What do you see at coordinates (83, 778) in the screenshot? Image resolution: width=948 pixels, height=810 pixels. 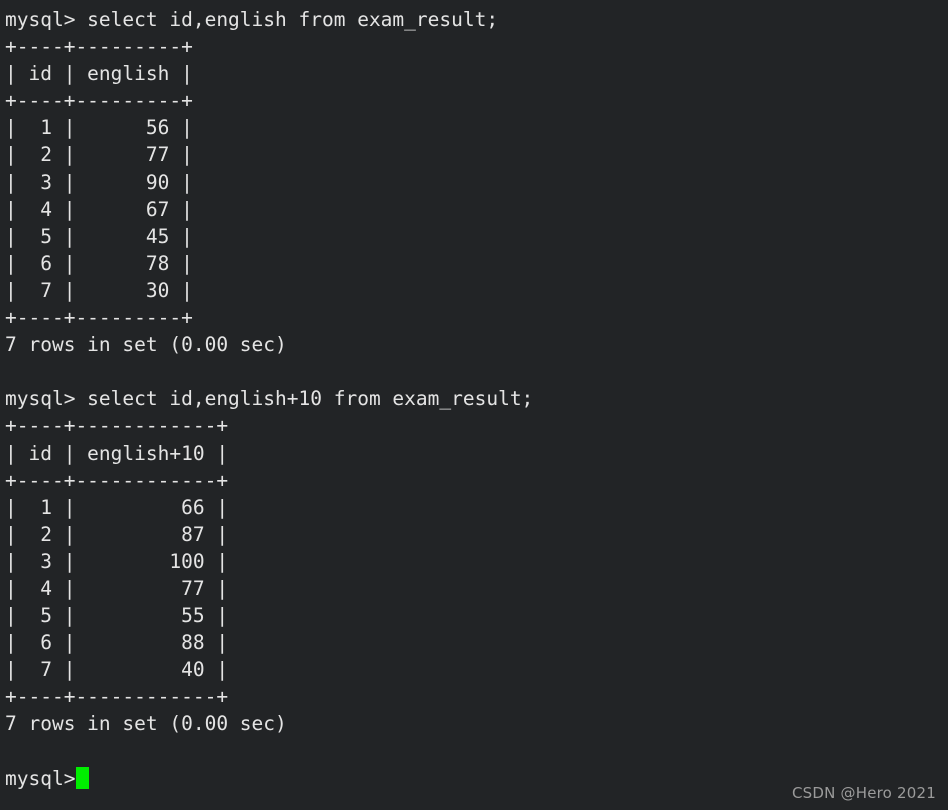 I see `text-cursor` at bounding box center [83, 778].